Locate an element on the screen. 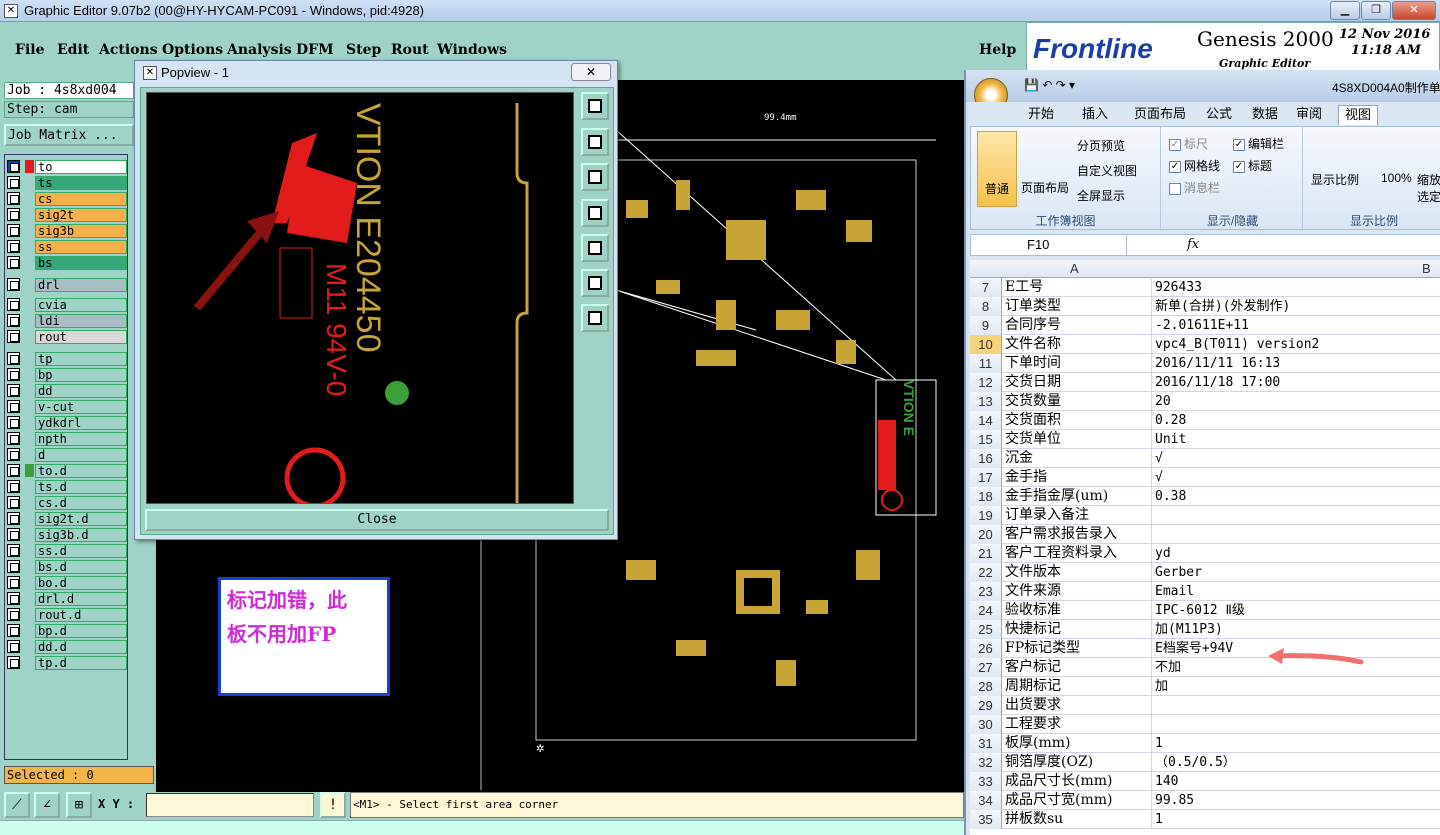 The height and width of the screenshot is (835, 1440). layer-row: to.d is located at coordinates (67, 470).